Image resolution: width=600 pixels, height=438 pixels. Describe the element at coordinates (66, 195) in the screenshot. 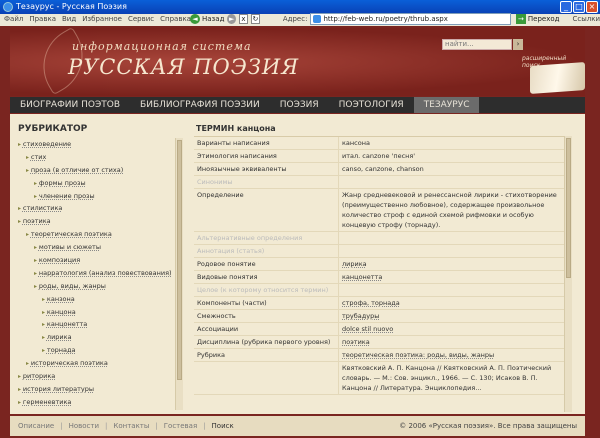

I see `rubricator-item-label: членение прозы` at that location.